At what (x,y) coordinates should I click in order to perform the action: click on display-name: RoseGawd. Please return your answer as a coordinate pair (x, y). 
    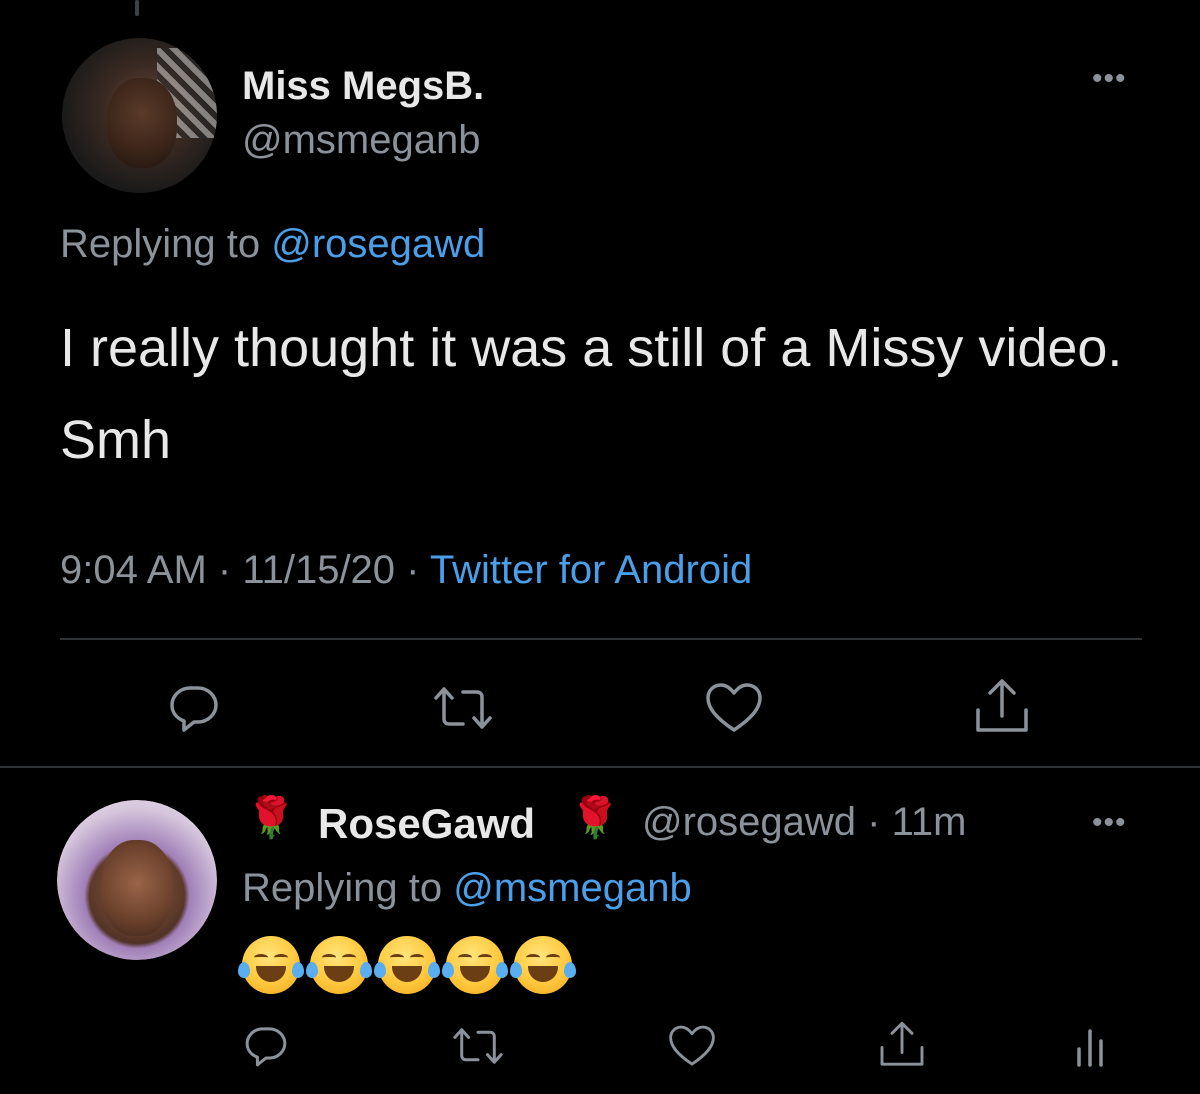
    Looking at the image, I should click on (426, 824).